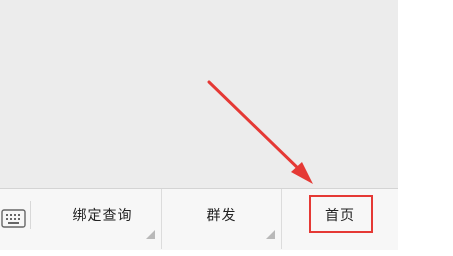 This screenshot has width=453, height=256. Describe the element at coordinates (13, 218) in the screenshot. I see `keyboard-icon` at that location.